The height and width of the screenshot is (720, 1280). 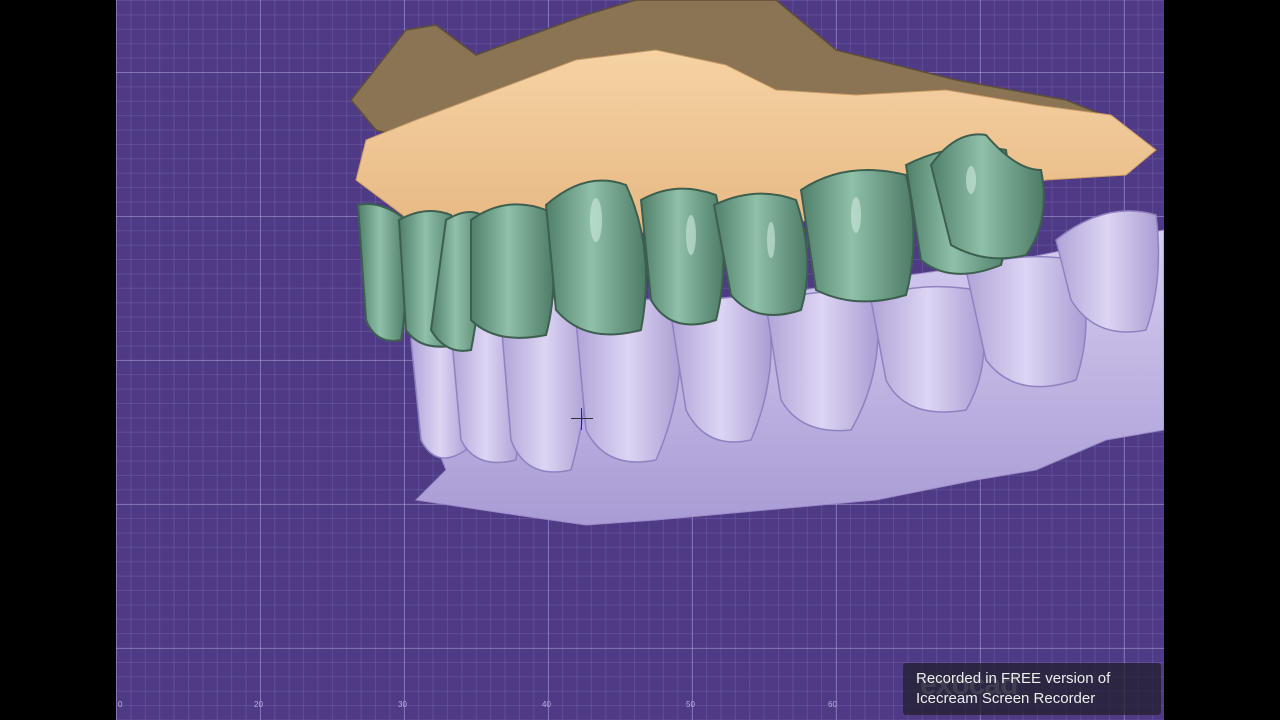 What do you see at coordinates (546, 704) in the screenshot?
I see `scale-label-40: 40` at bounding box center [546, 704].